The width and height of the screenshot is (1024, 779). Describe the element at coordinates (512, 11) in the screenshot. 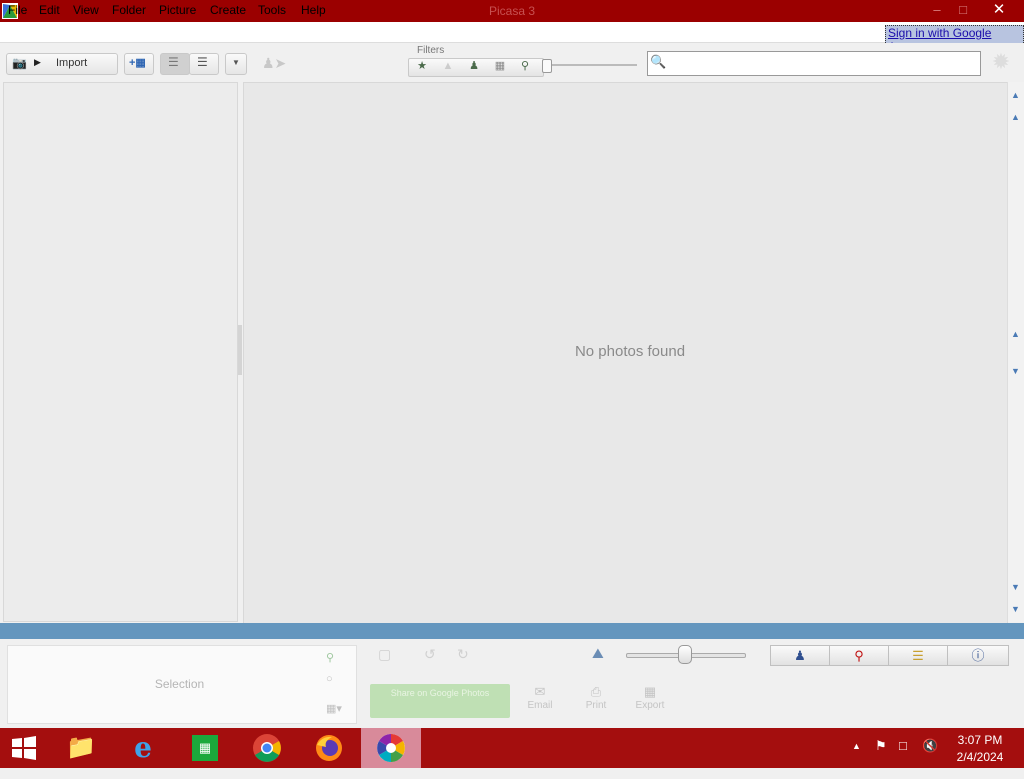

I see `window-title: Picasa 3` at that location.